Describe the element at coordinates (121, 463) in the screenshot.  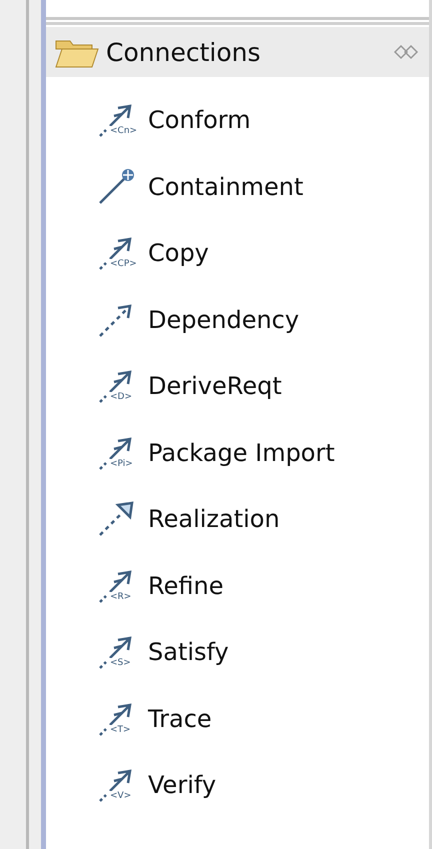
I see `stereotype-label: <Pi>` at that location.